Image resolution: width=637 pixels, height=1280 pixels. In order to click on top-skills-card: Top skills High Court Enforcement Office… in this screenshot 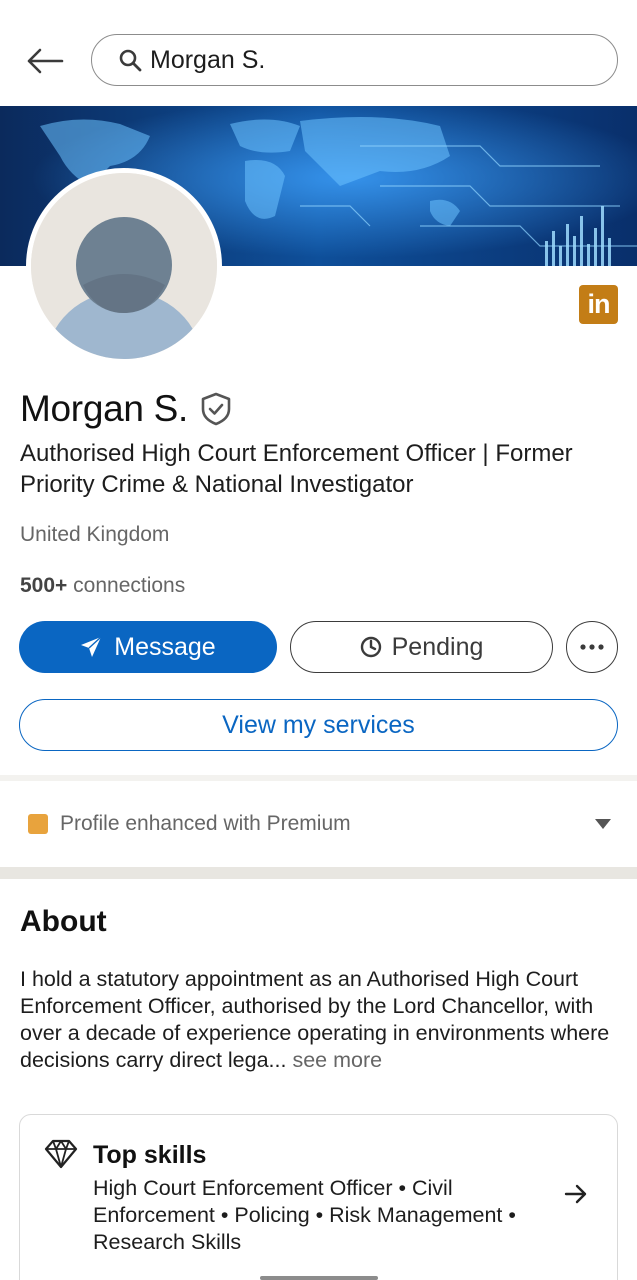, I will do `click(318, 1197)`.